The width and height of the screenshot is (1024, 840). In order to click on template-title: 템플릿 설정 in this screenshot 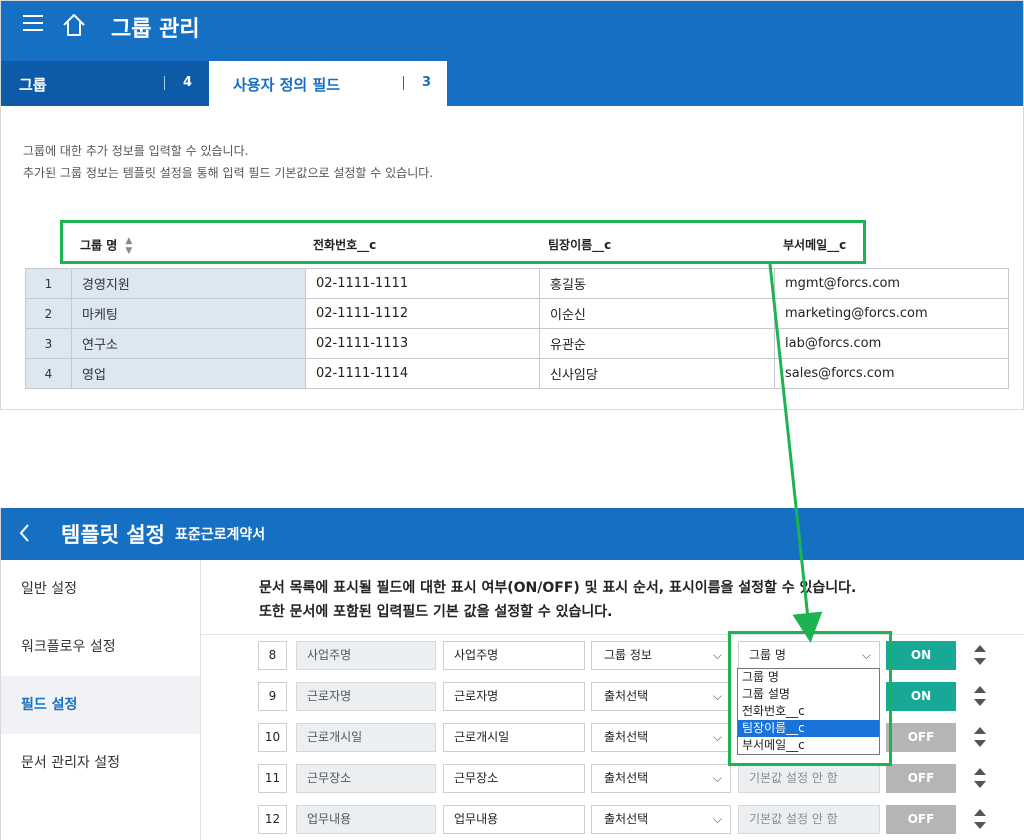, I will do `click(113, 535)`.